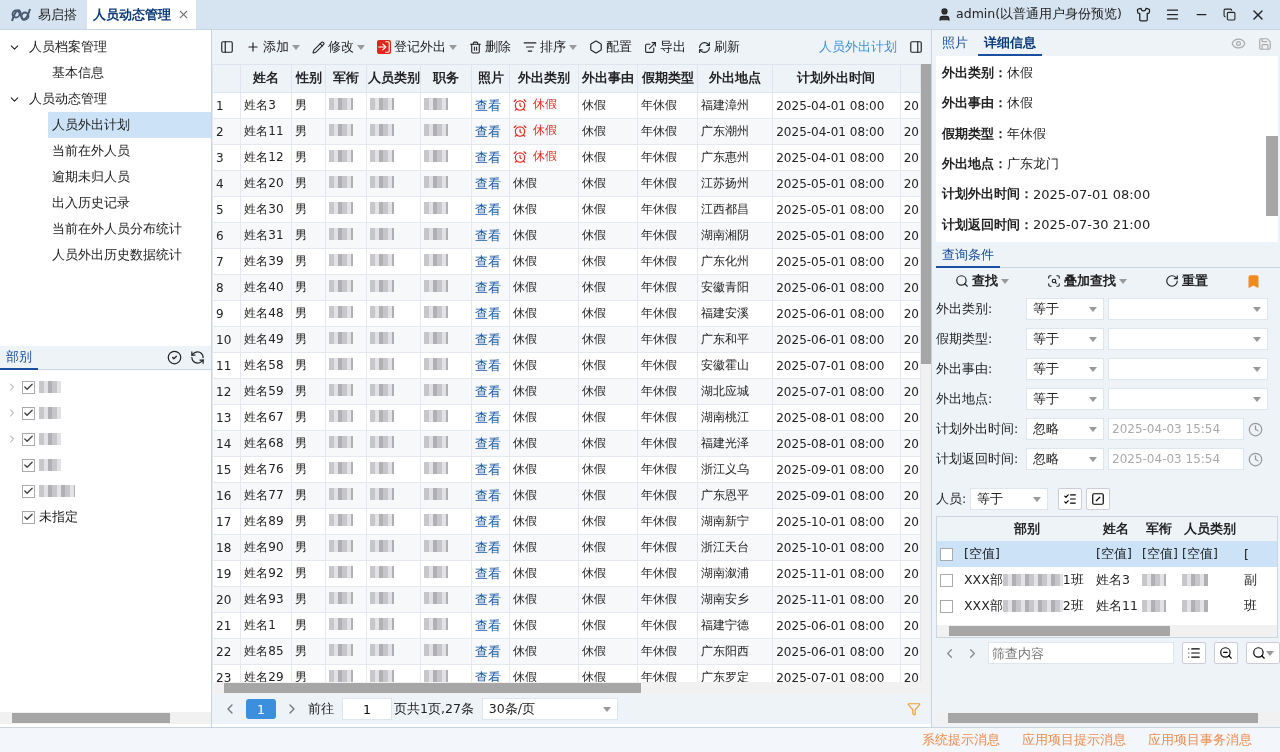 This screenshot has height=752, width=1280. I want to click on panel-tab: 查询条件, so click(968, 255).